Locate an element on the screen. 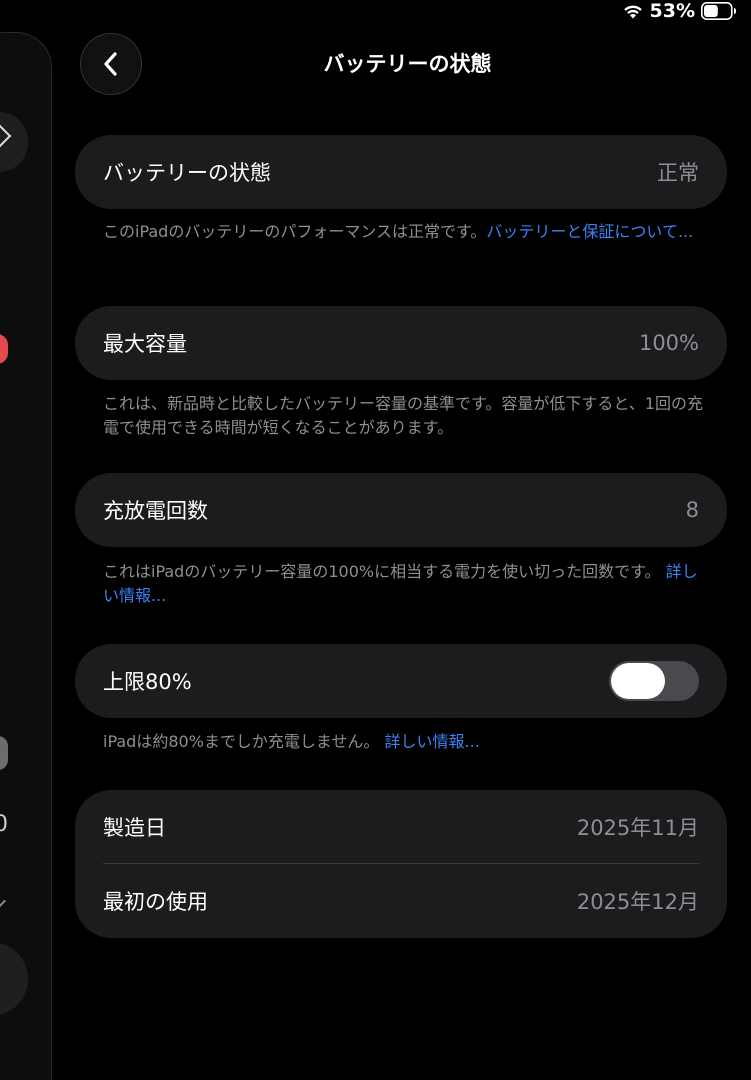 The height and width of the screenshot is (1080, 751). cycle-count-label: 充放電回数 is located at coordinates (155, 511).